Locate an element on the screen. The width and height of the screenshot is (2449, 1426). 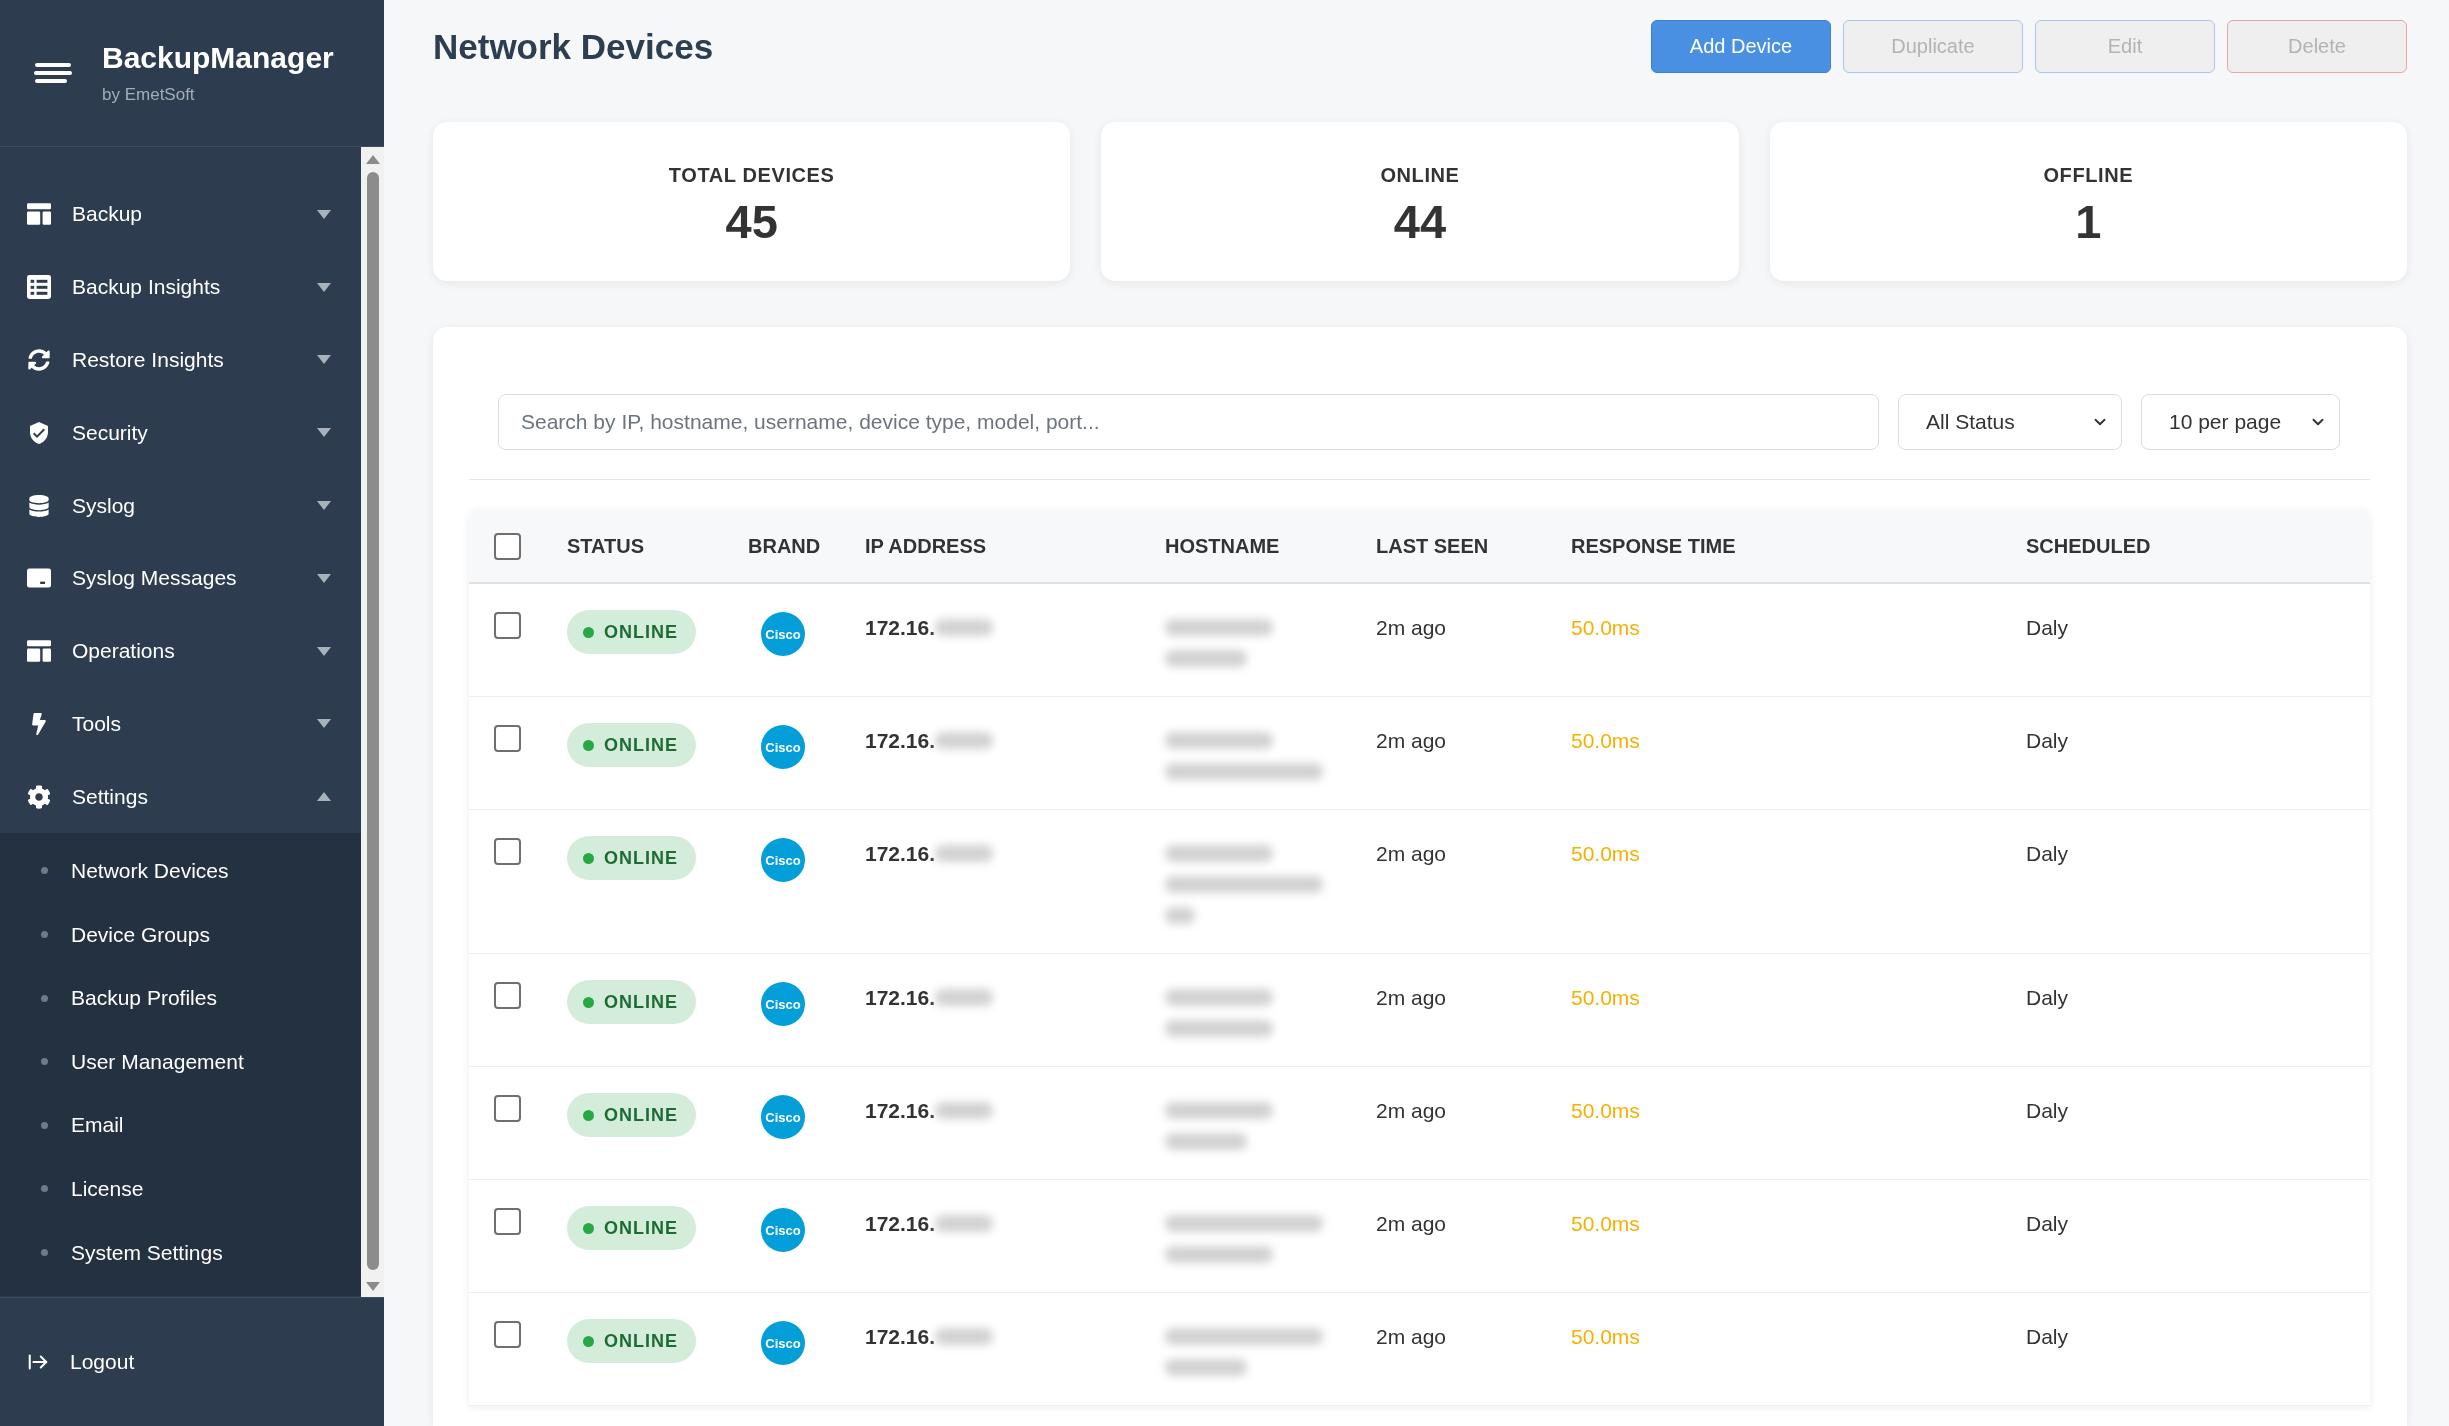
nav-item: Security is located at coordinates (180, 433).